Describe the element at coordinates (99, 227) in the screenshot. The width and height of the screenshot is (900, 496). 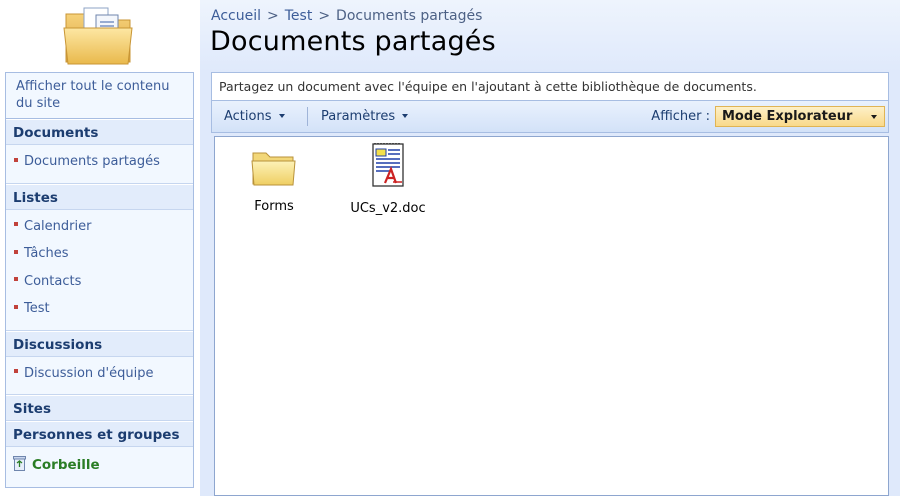
I see `nav-item-calendrier: Calendrier` at that location.